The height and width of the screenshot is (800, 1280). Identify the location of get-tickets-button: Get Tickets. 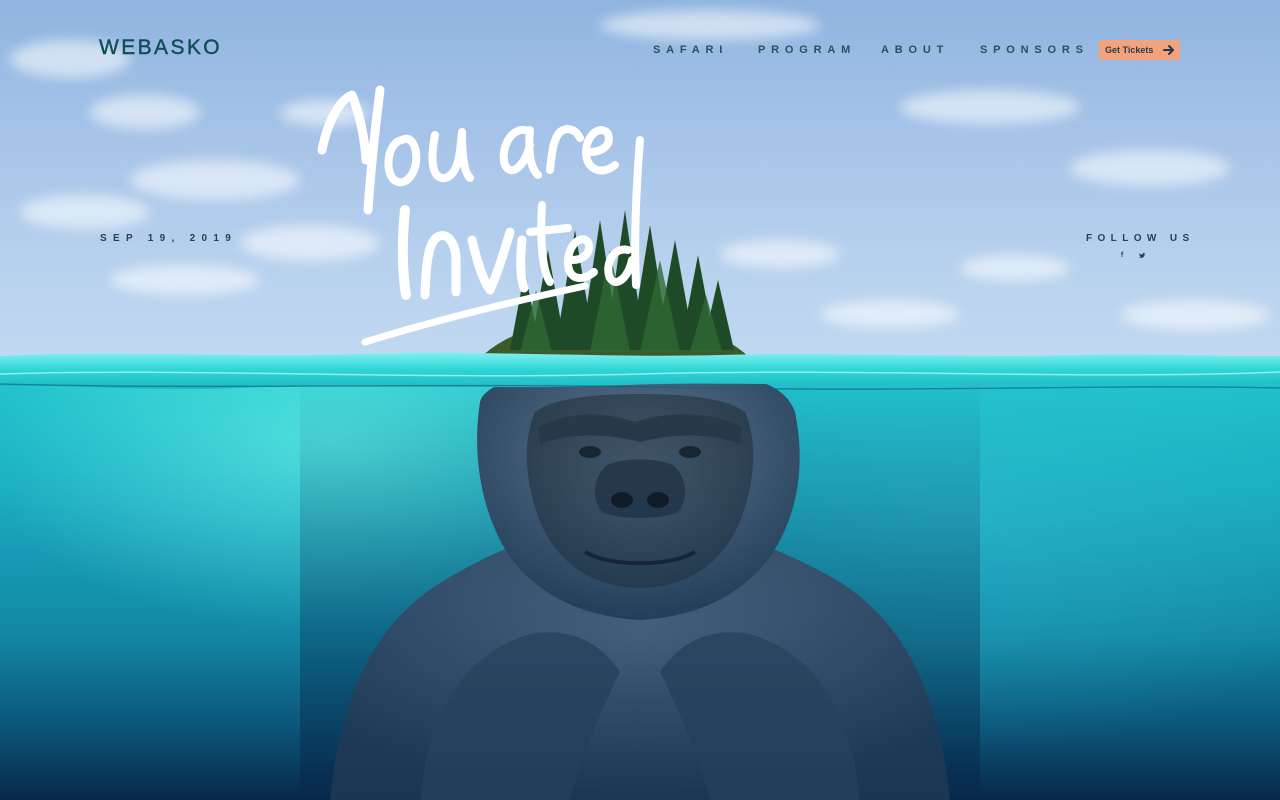
(1139, 50).